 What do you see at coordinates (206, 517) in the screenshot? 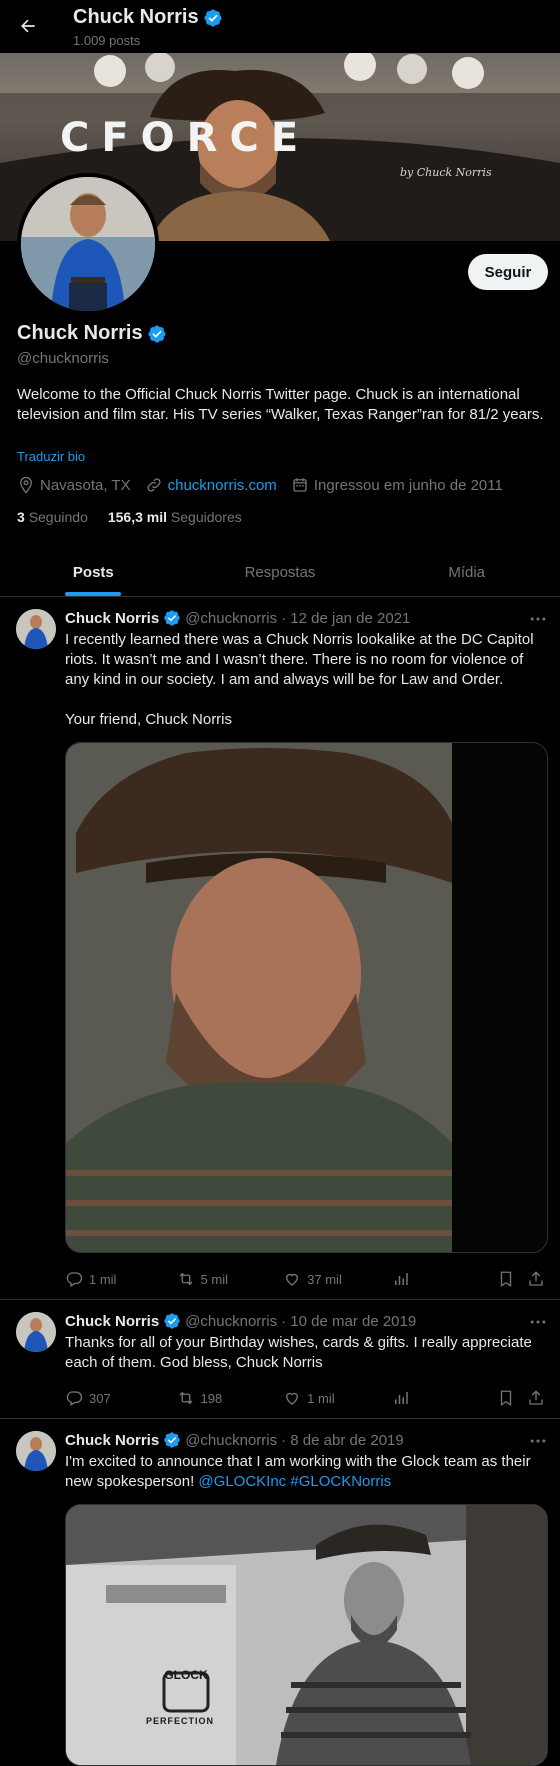
I see `followers-label: Seguidores` at bounding box center [206, 517].